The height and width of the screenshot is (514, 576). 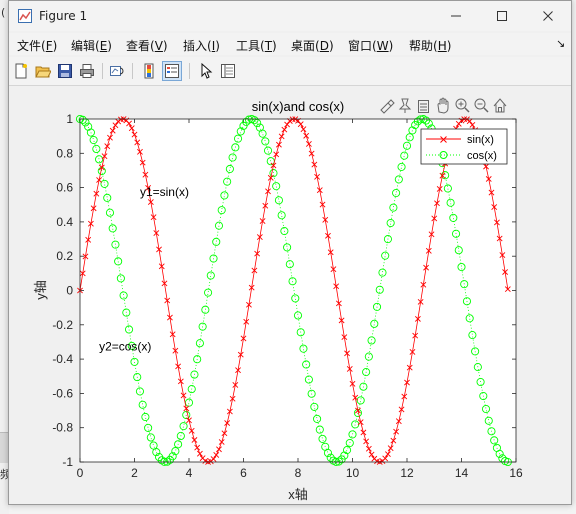 What do you see at coordinates (481, 105) in the screenshot?
I see `zoom-out-icon` at bounding box center [481, 105].